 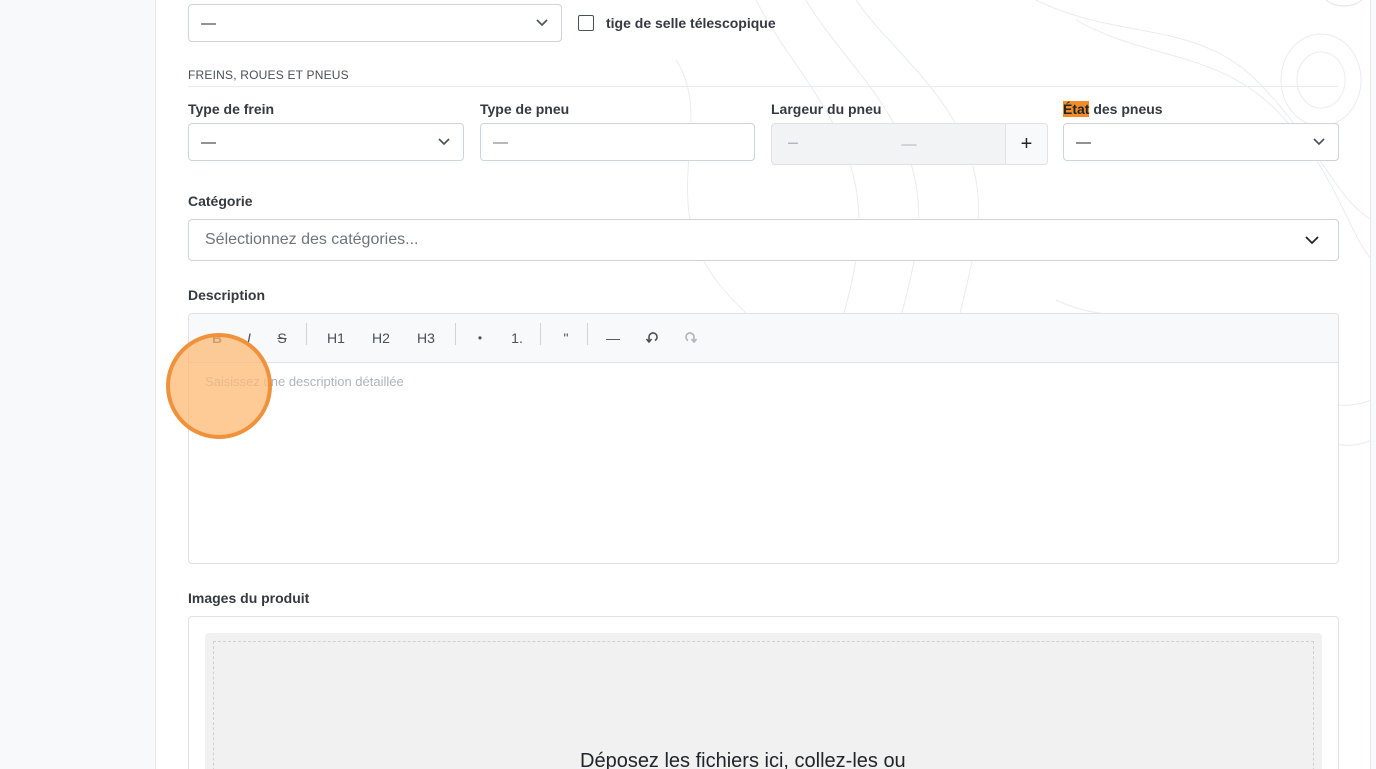 I want to click on right-gutter, so click(x=1373, y=384).